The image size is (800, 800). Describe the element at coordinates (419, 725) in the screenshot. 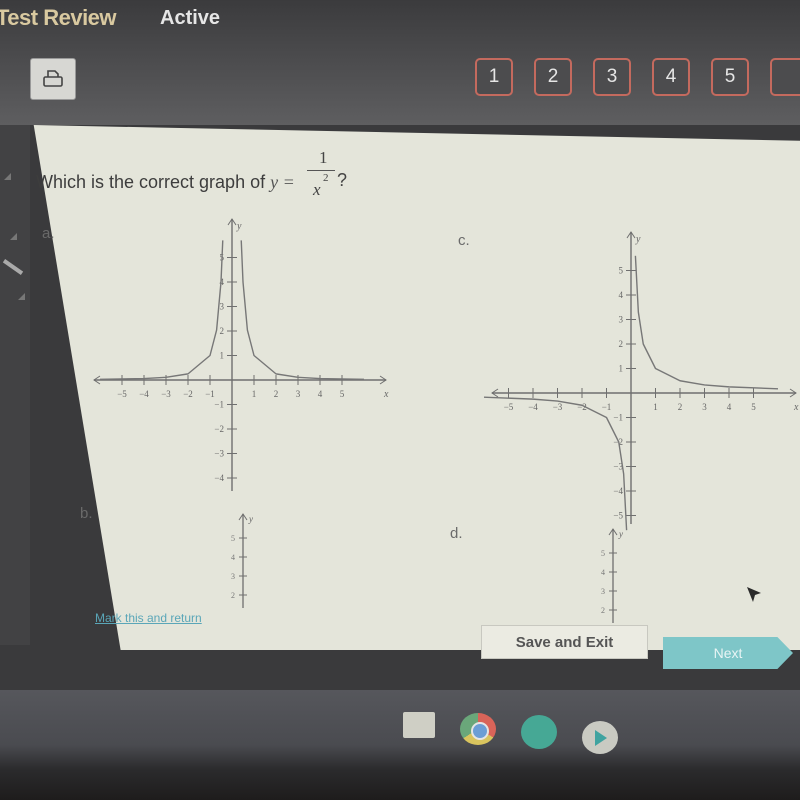

I see `files-icon` at that location.